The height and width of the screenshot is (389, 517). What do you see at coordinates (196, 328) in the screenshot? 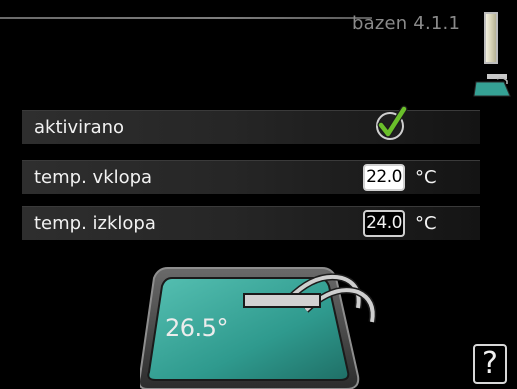
I see `pool-temperature: 26.5°` at bounding box center [196, 328].